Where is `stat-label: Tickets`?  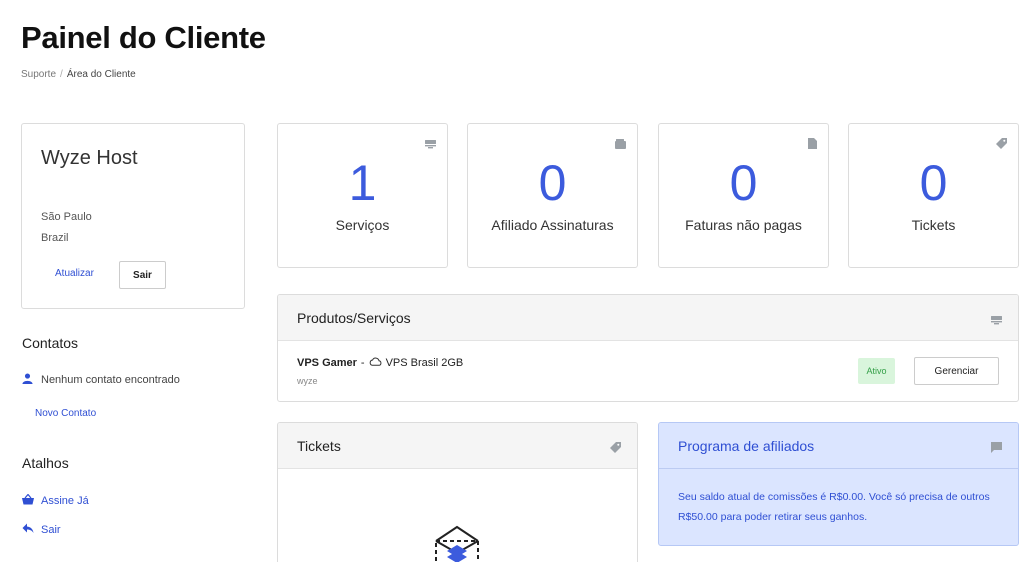 stat-label: Tickets is located at coordinates (933, 225).